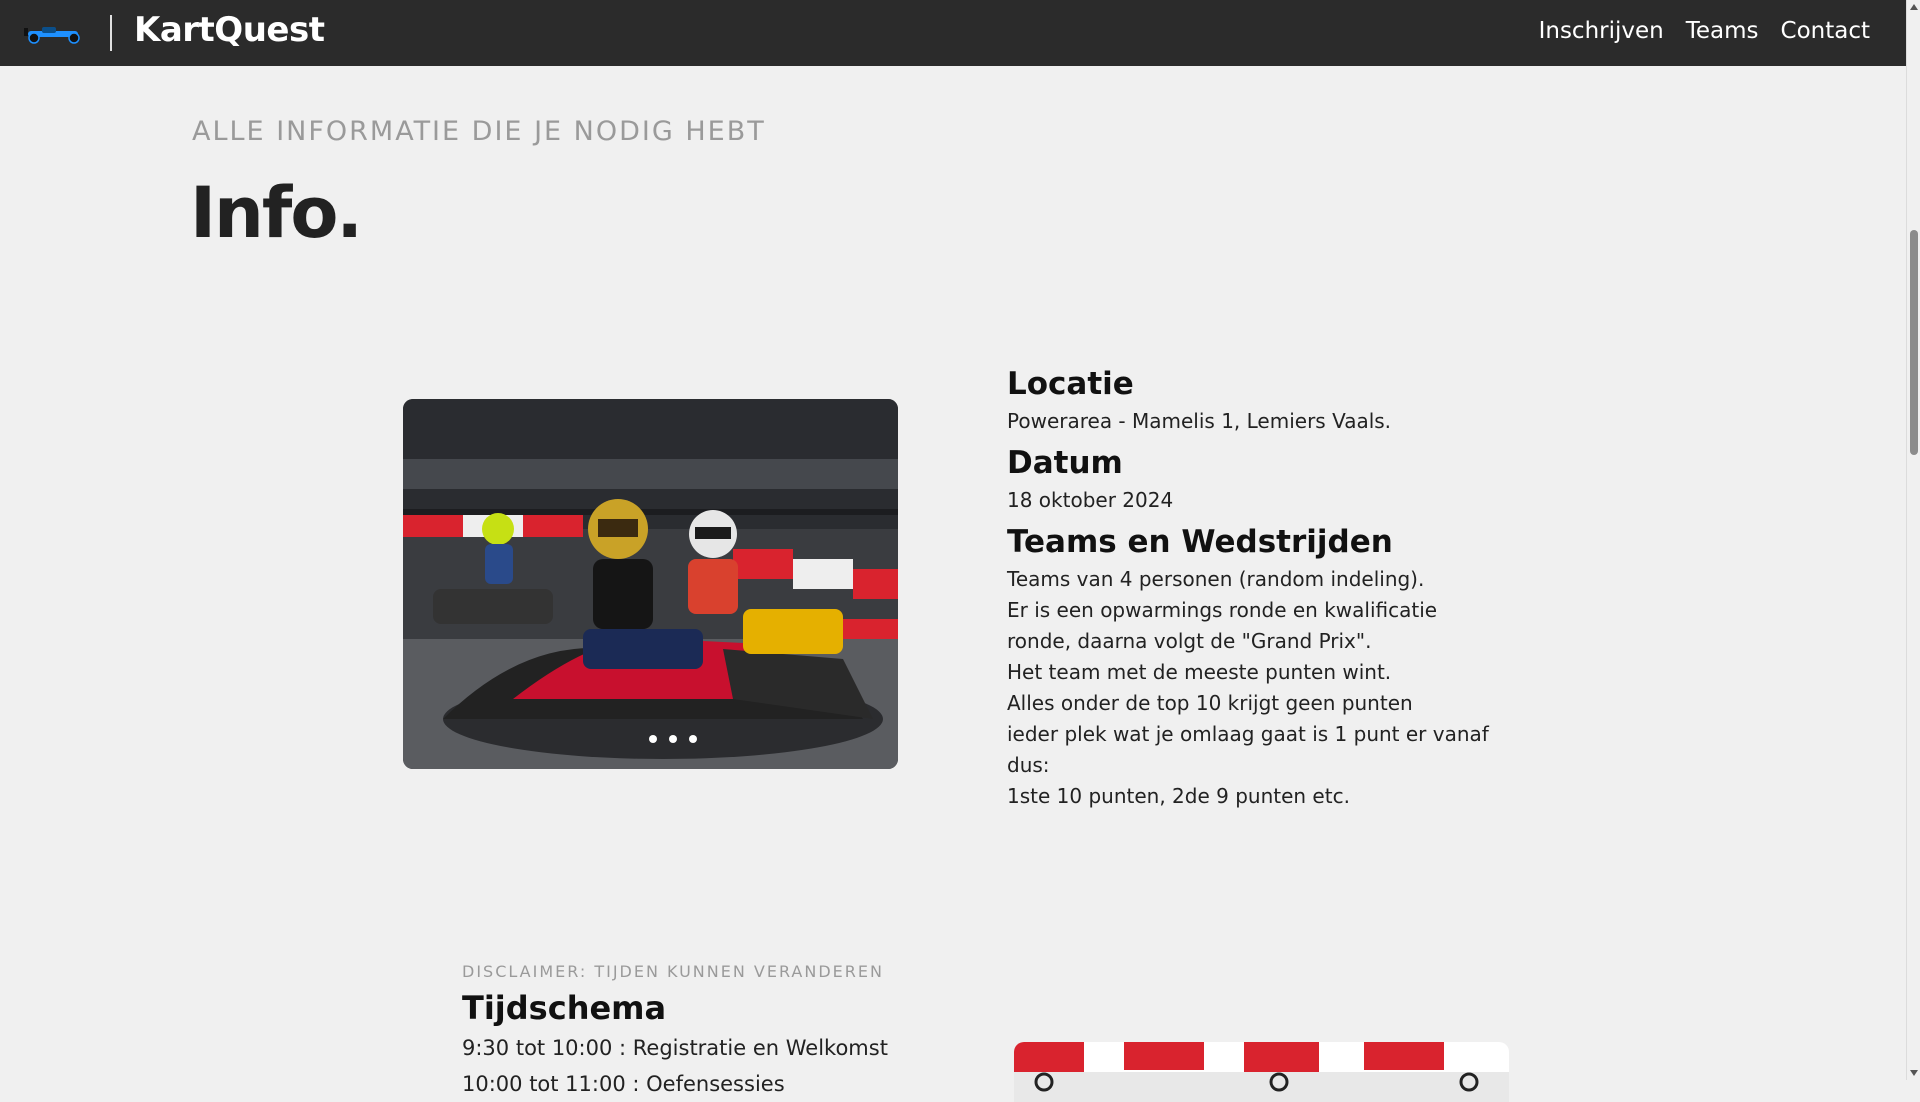  What do you see at coordinates (1070, 384) in the screenshot?
I see `location-heading: Locatie` at bounding box center [1070, 384].